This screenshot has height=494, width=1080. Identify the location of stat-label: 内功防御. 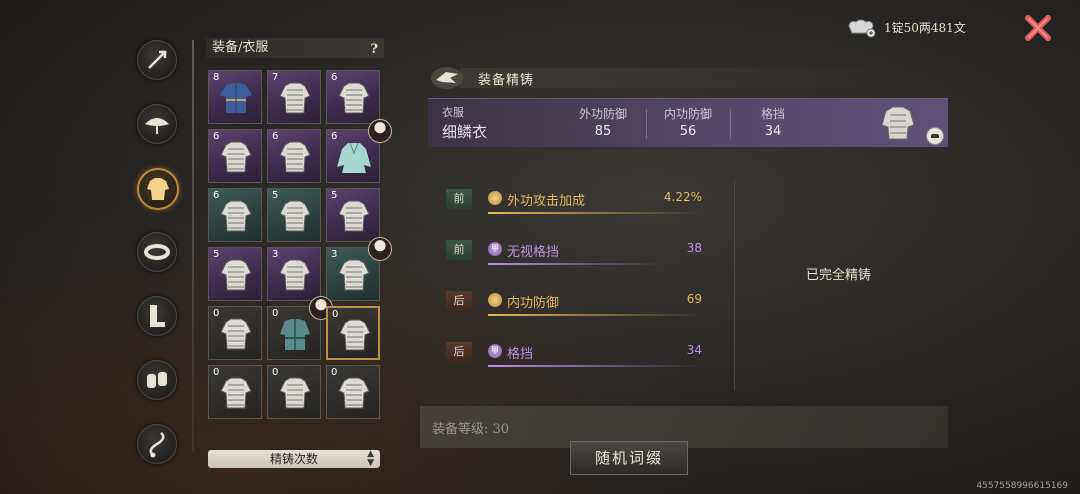
(687, 114).